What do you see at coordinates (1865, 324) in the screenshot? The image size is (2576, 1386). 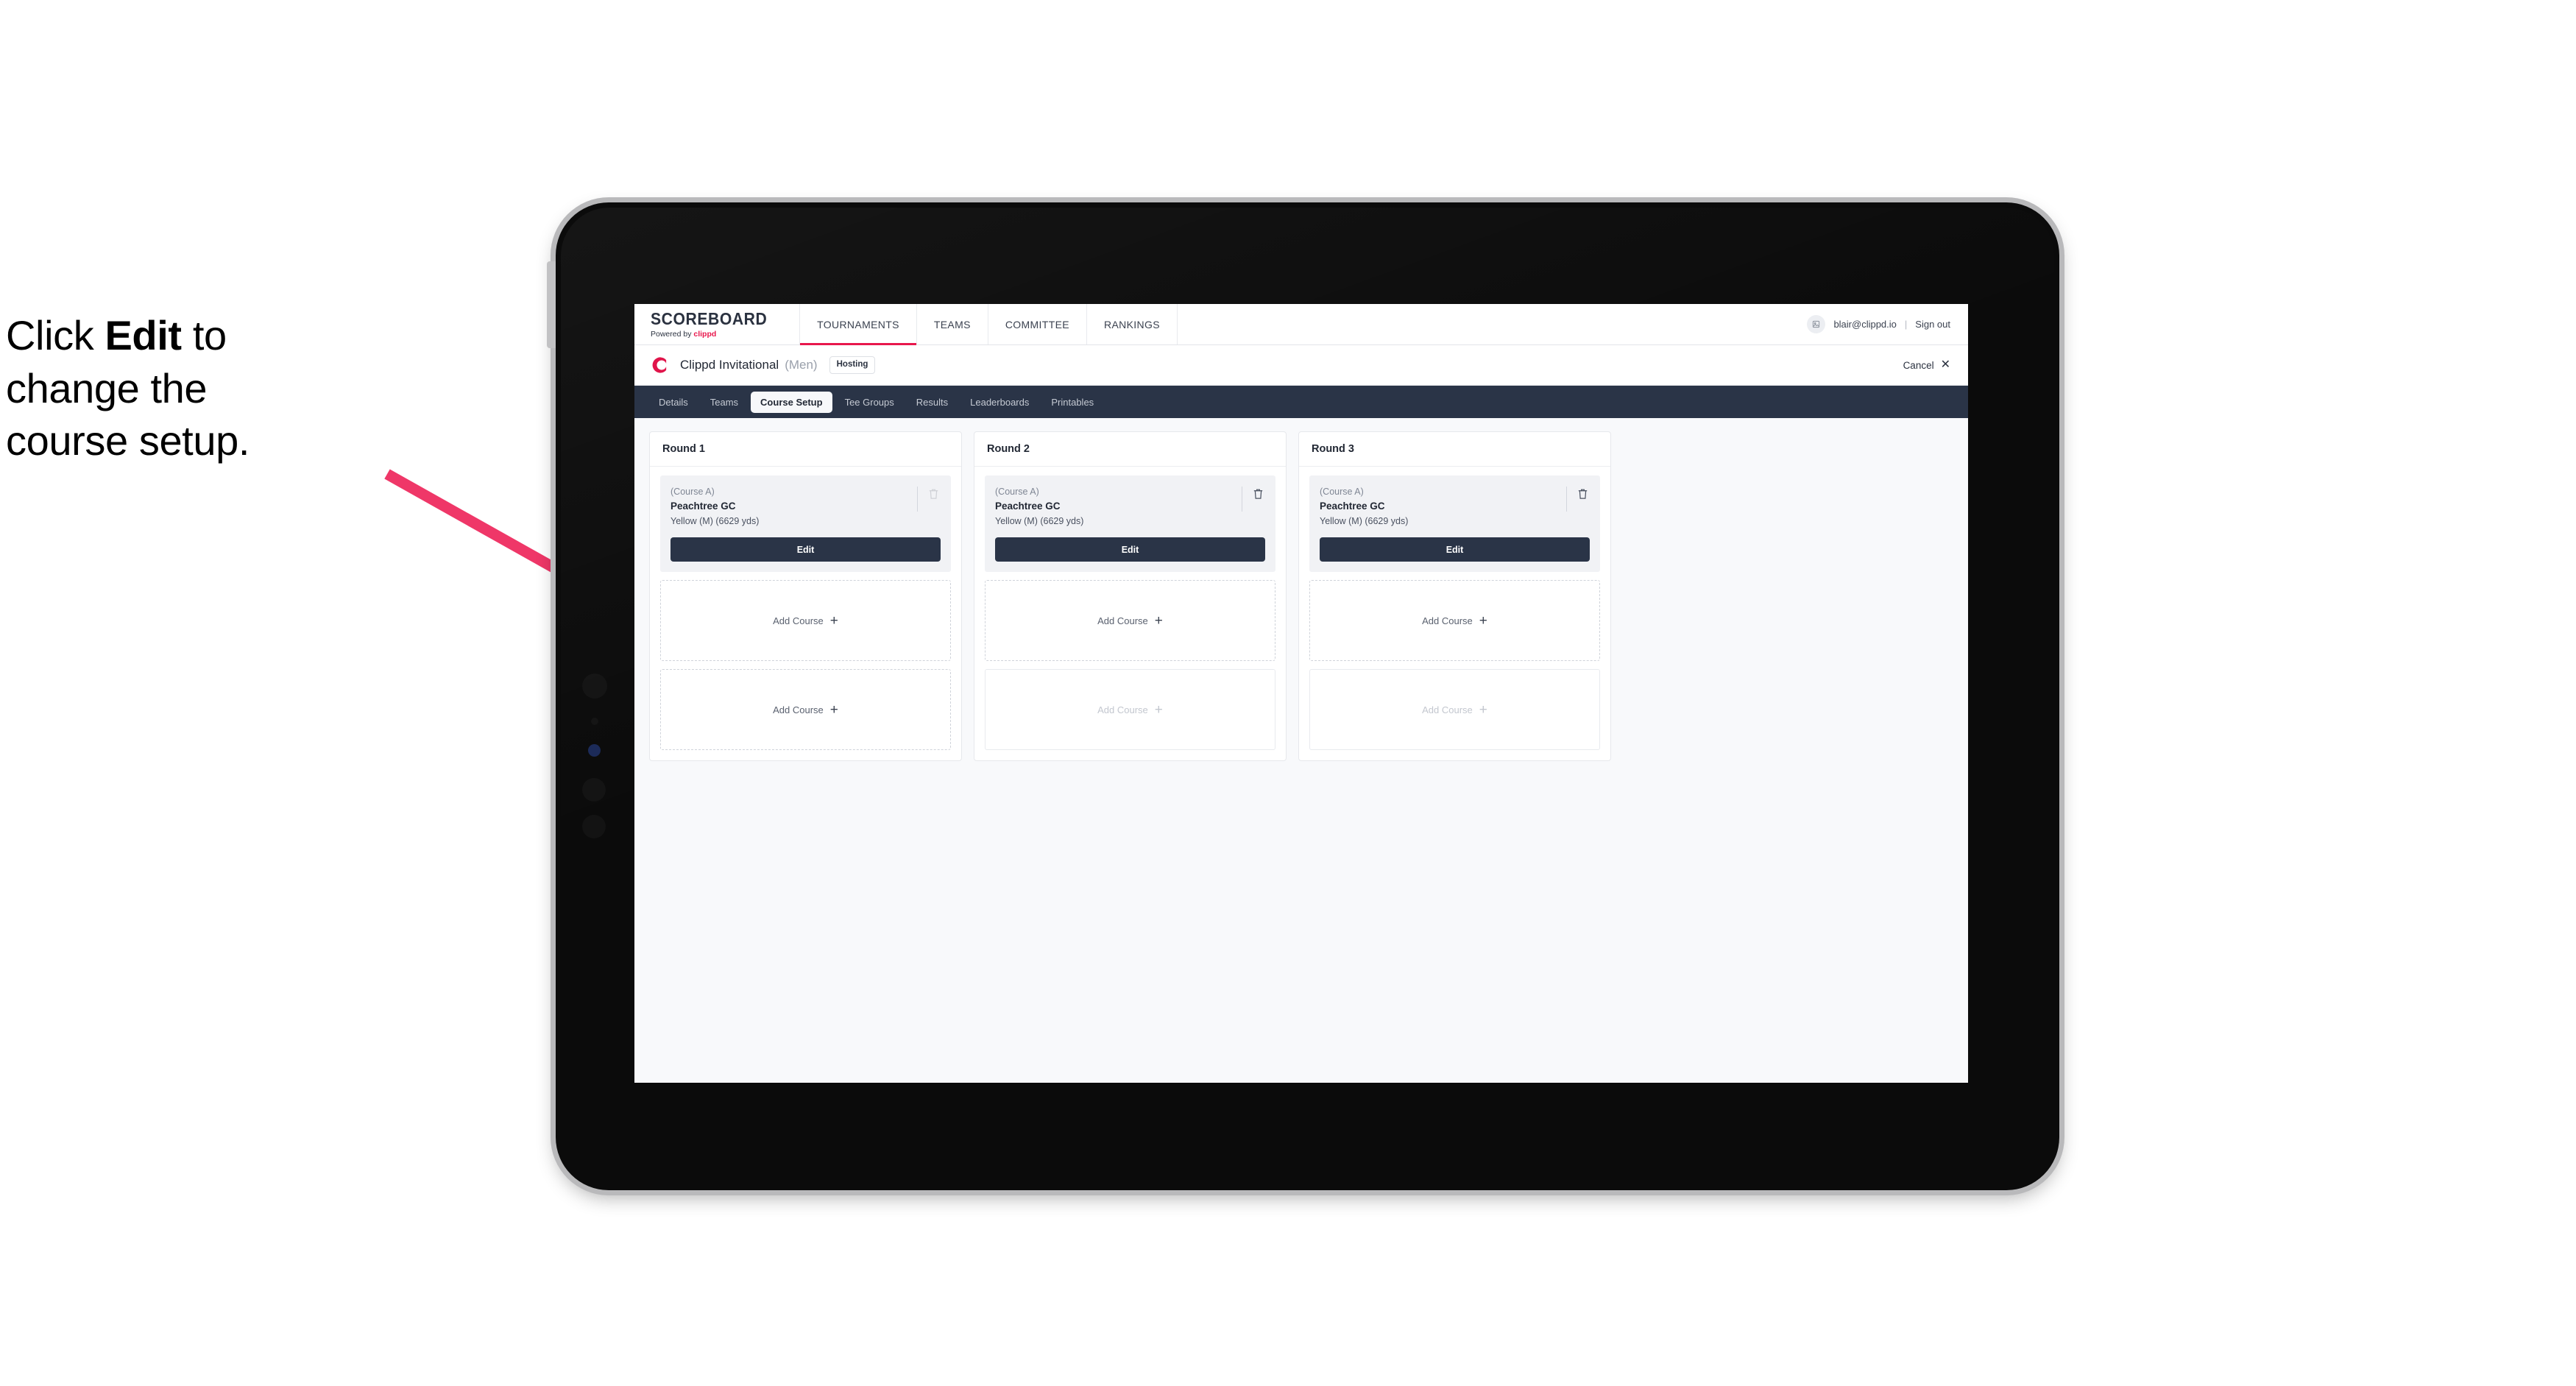 I see `user-email: blair@clippd.io` at bounding box center [1865, 324].